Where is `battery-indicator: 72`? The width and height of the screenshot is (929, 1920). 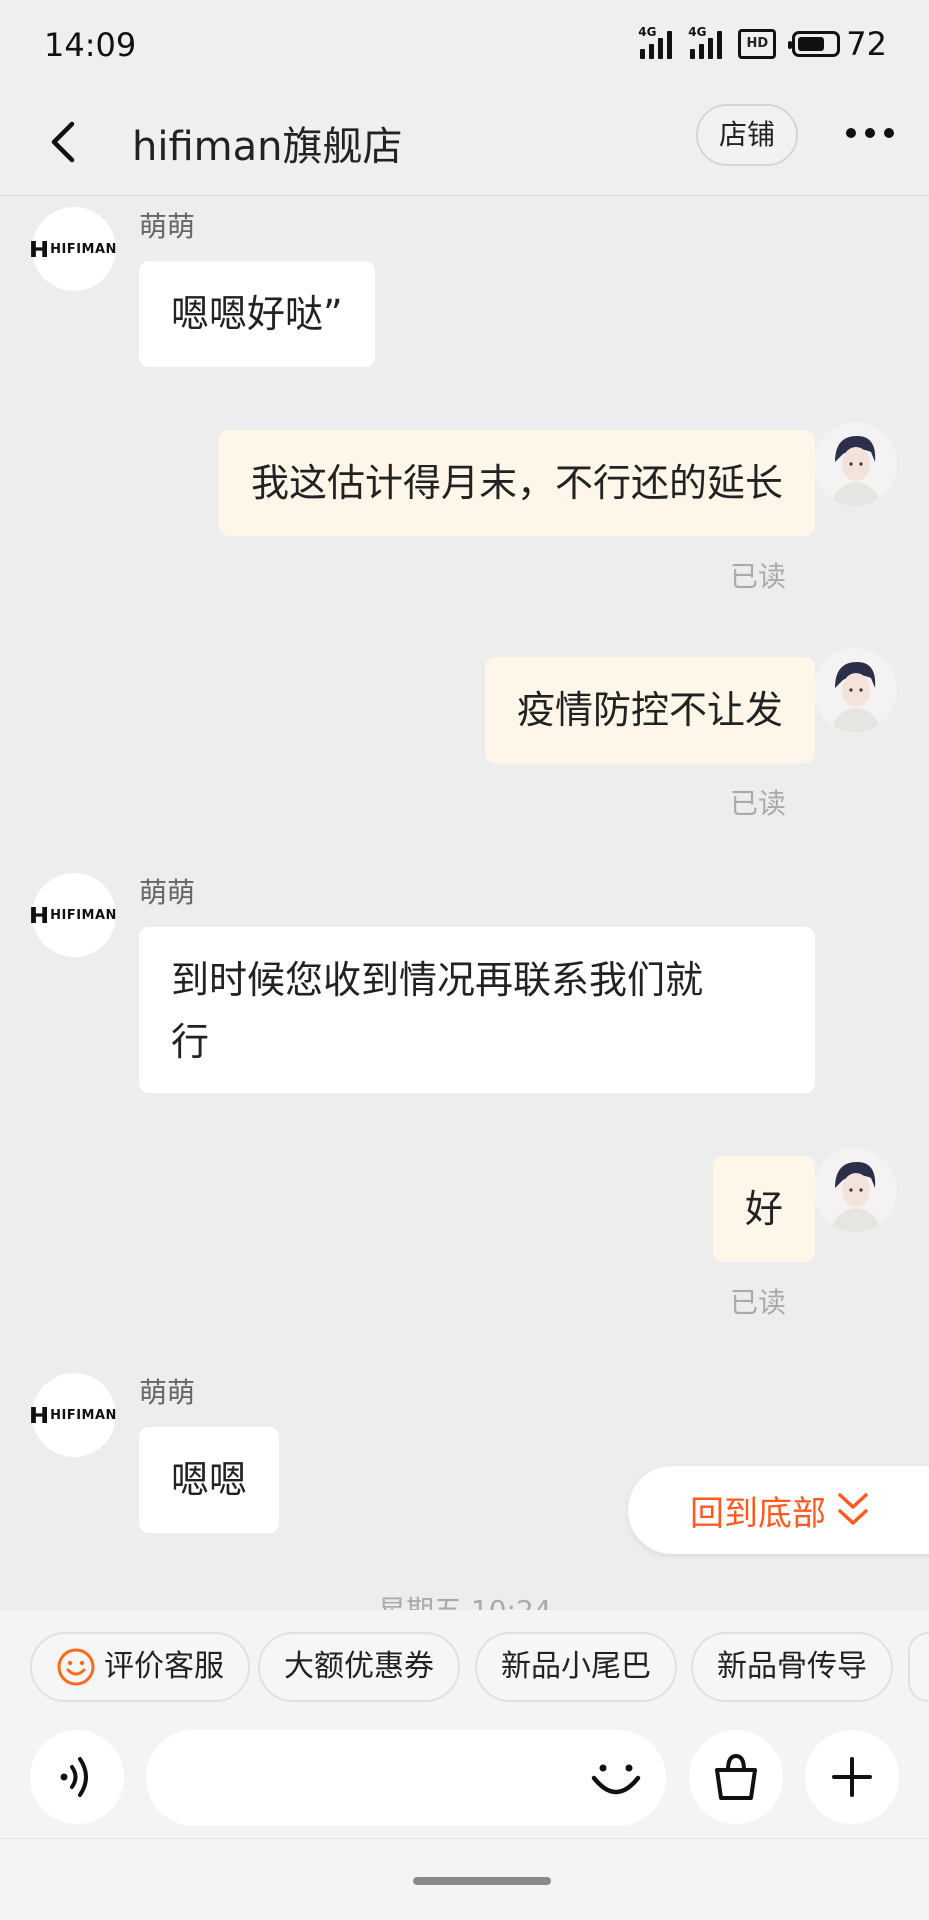
battery-indicator: 72 is located at coordinates (837, 44).